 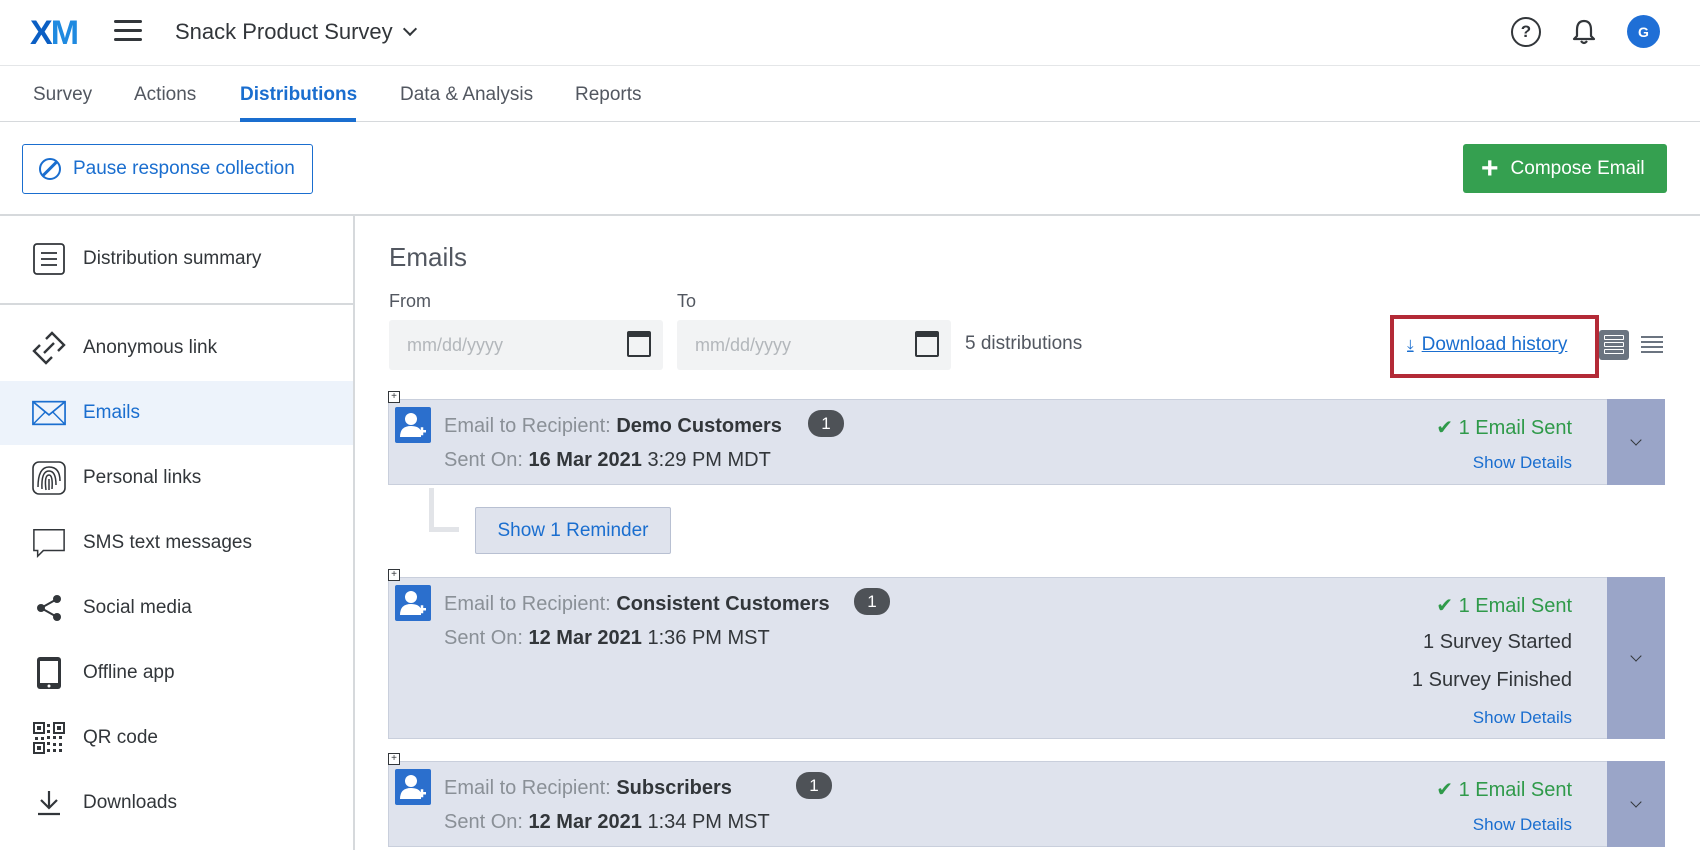 I want to click on list-view-icon, so click(x=1652, y=345).